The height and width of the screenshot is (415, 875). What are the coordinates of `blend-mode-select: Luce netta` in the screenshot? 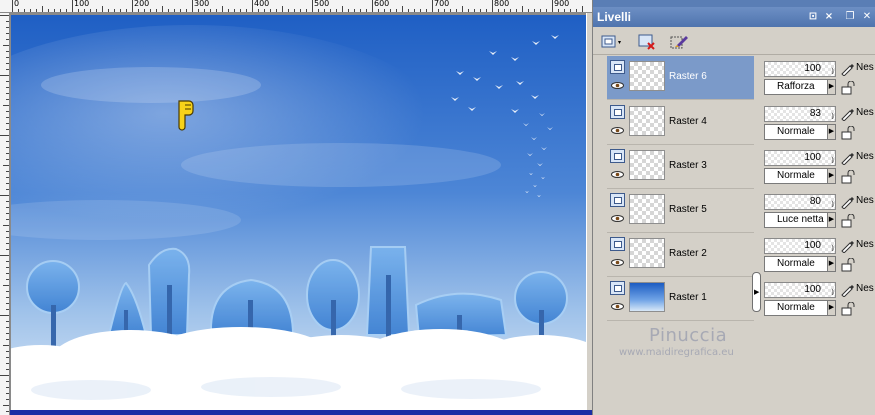 It's located at (796, 220).